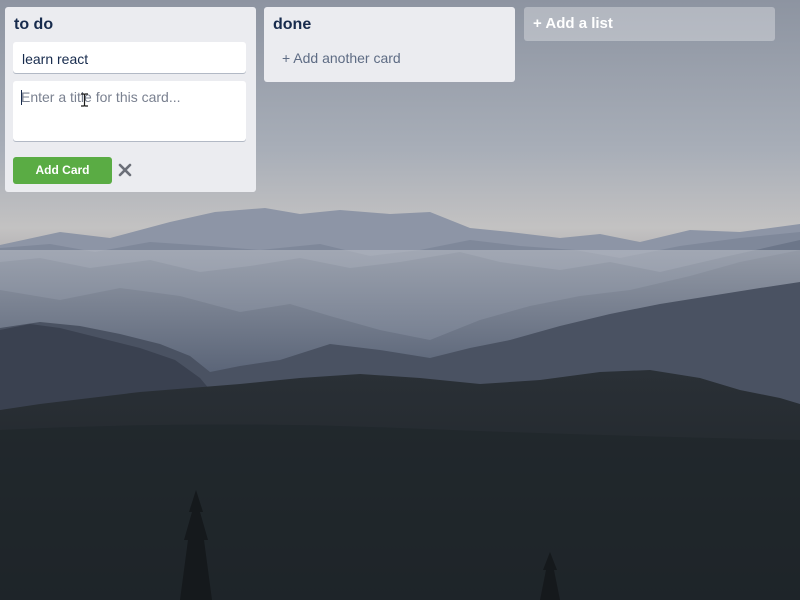 The height and width of the screenshot is (600, 800). What do you see at coordinates (341, 58) in the screenshot?
I see `add-another-card-button: + Add another card` at bounding box center [341, 58].